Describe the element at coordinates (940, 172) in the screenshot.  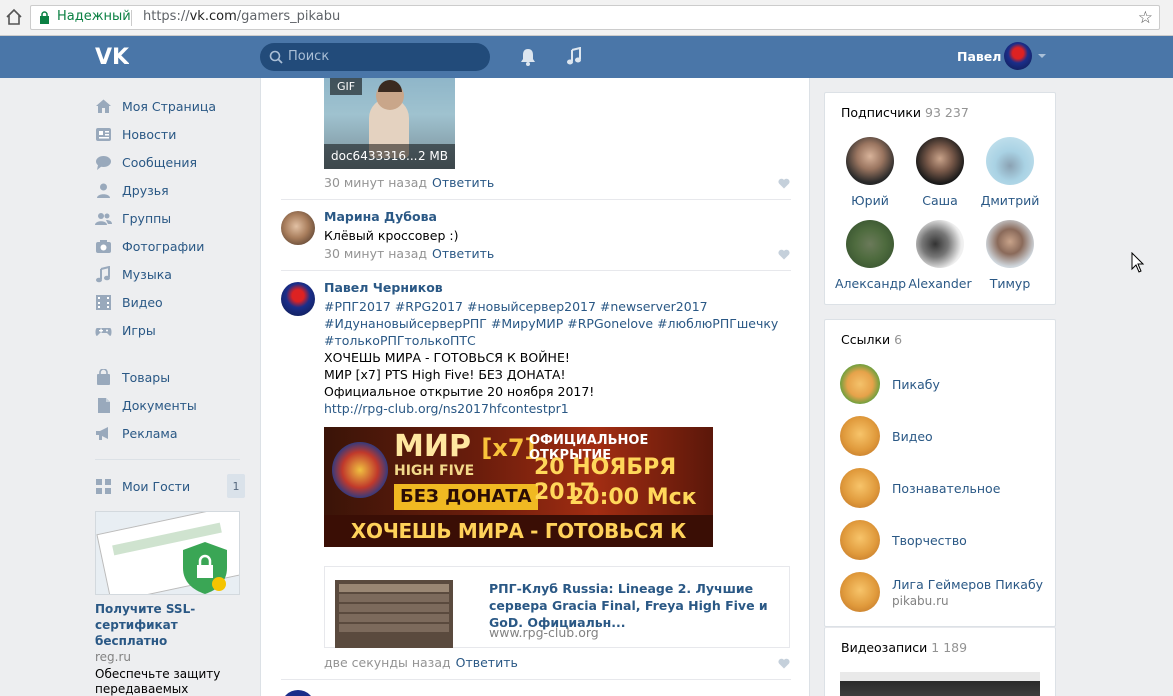
I see `subscriber: Саша` at that location.